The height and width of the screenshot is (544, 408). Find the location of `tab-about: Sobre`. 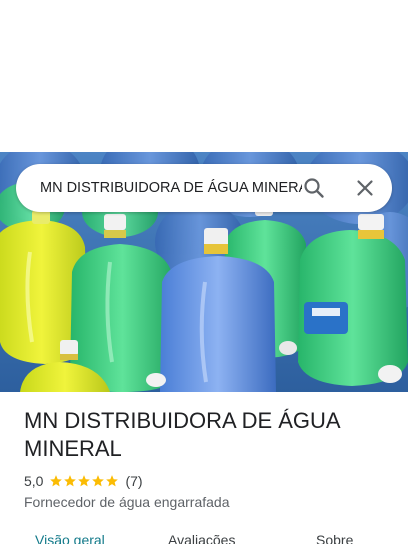

tab-about: Sobre is located at coordinates (334, 537).